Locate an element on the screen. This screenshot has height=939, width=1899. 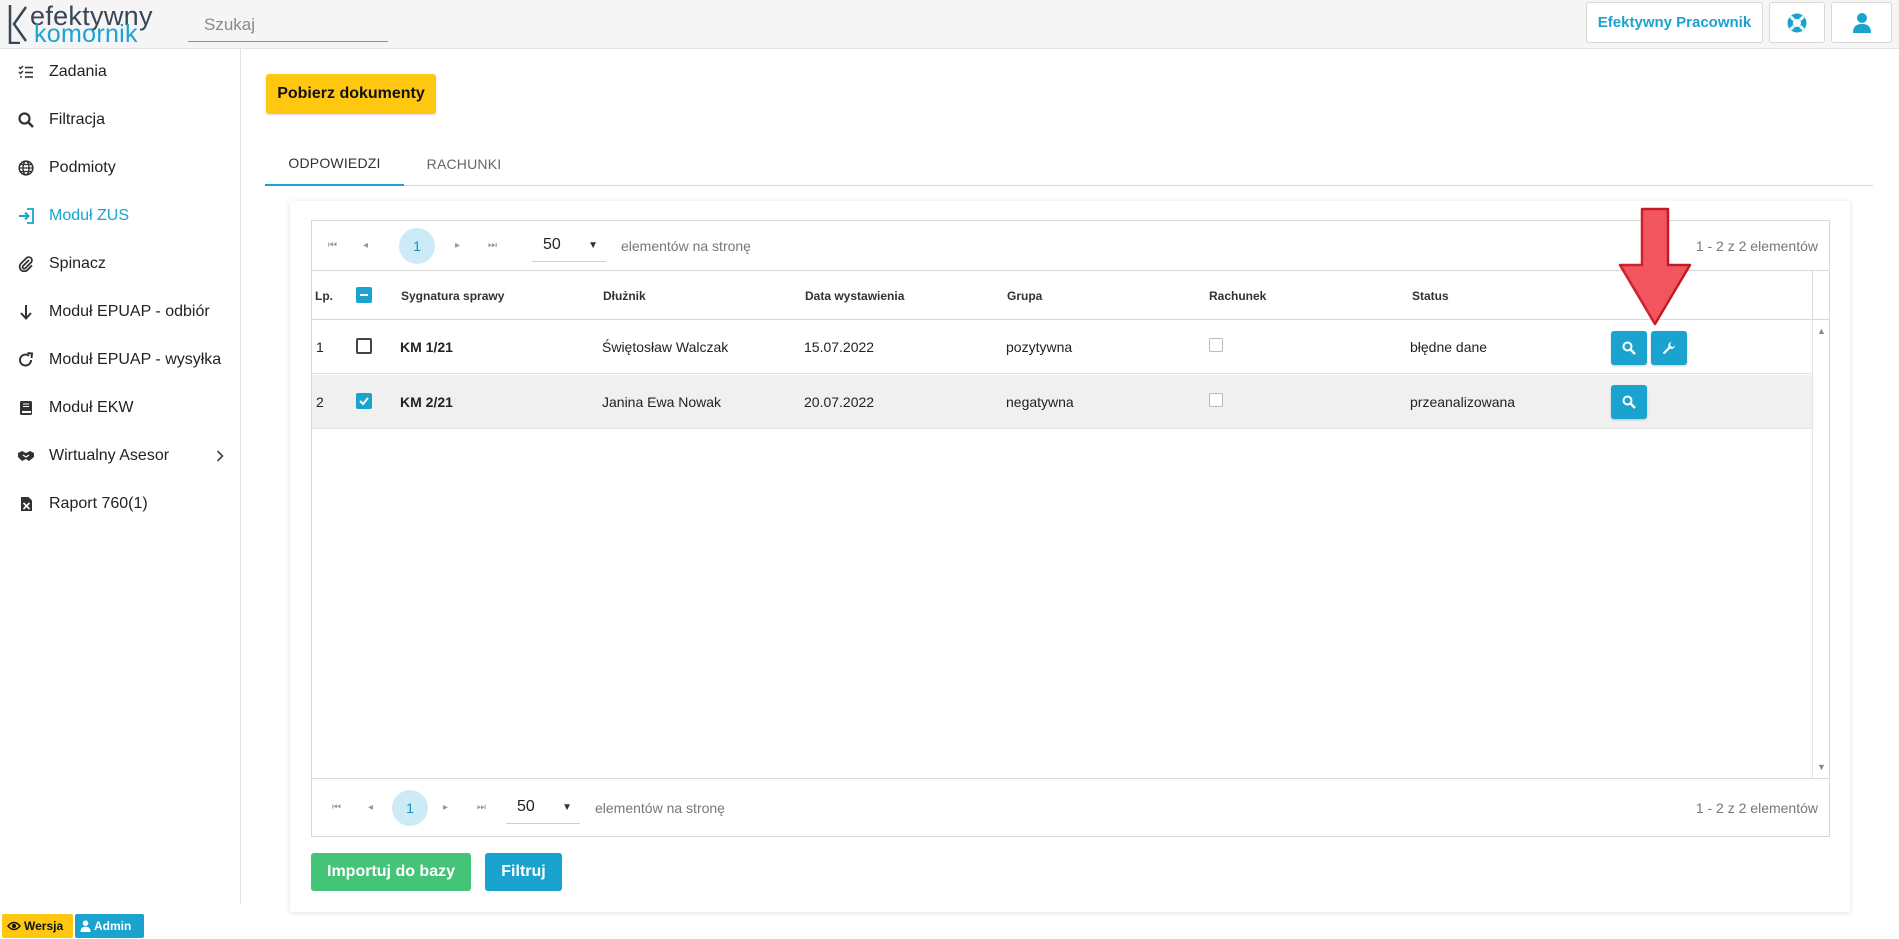
chevron-right-icon is located at coordinates (220, 456).